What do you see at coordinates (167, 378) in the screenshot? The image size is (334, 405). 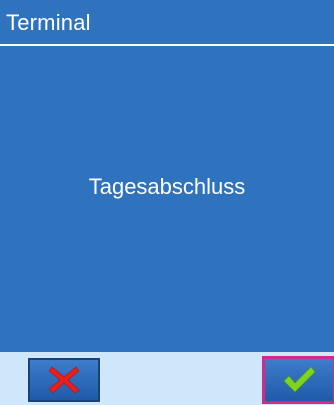 I see `button-bar` at bounding box center [167, 378].